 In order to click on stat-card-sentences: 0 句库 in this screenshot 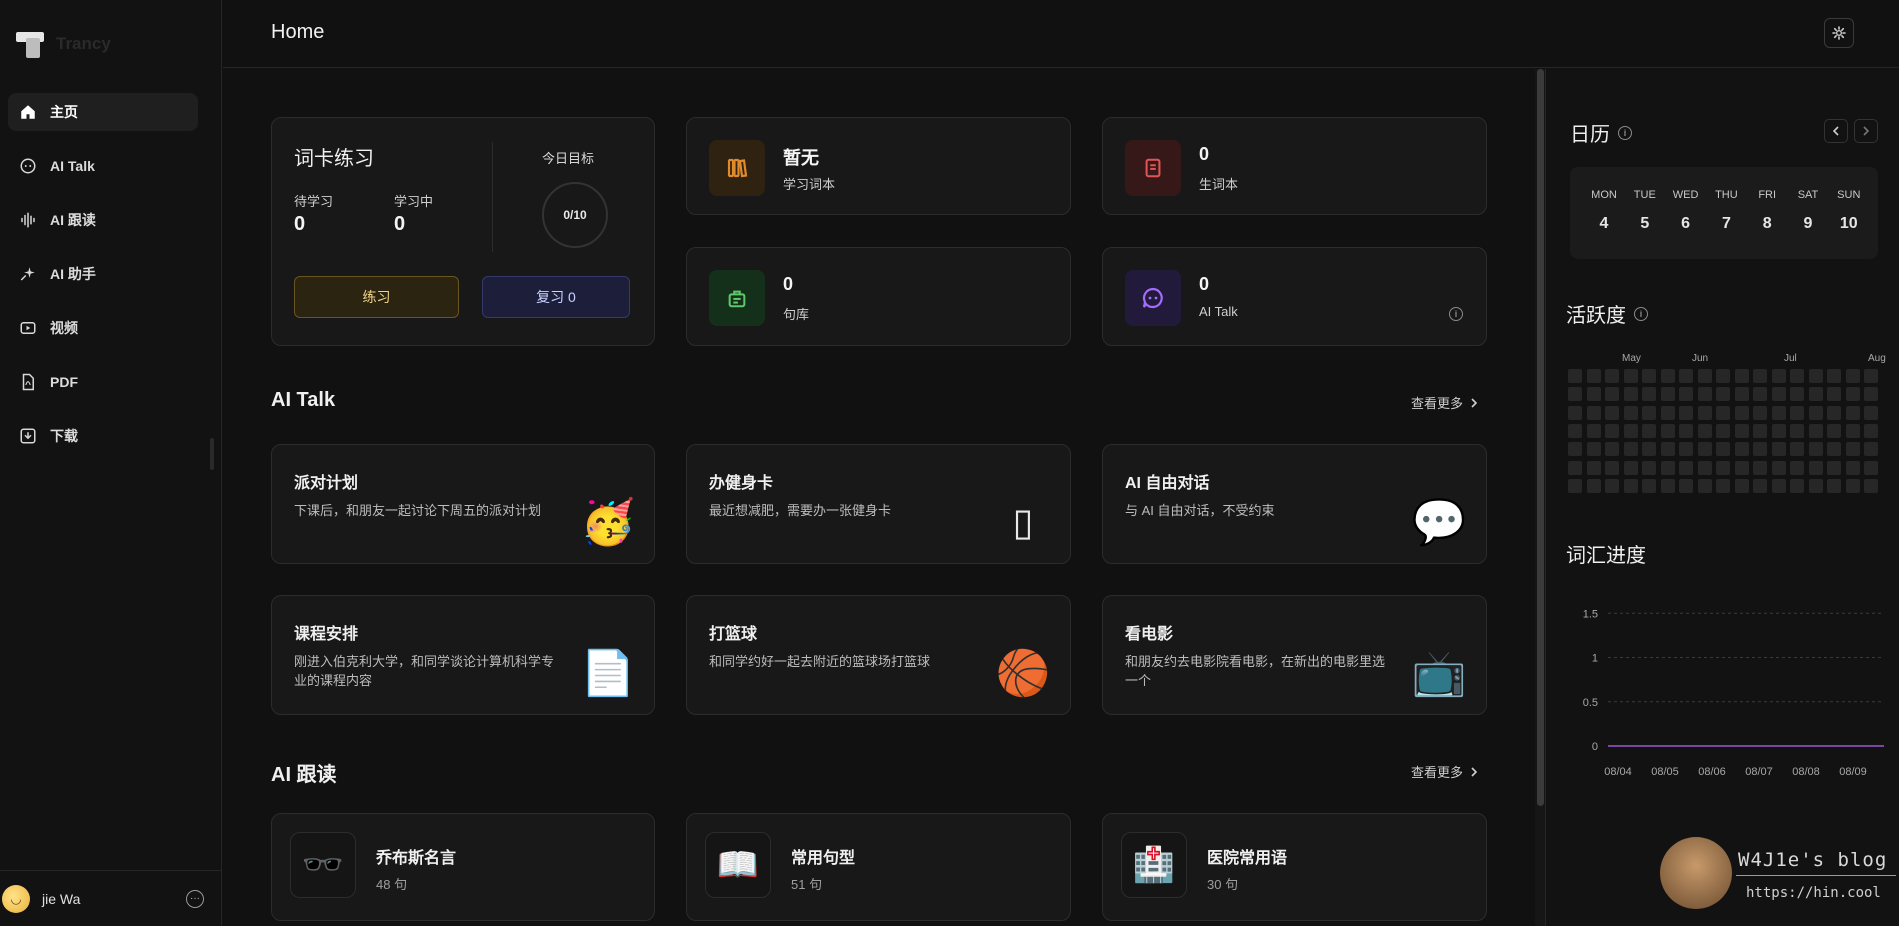, I will do `click(878, 296)`.